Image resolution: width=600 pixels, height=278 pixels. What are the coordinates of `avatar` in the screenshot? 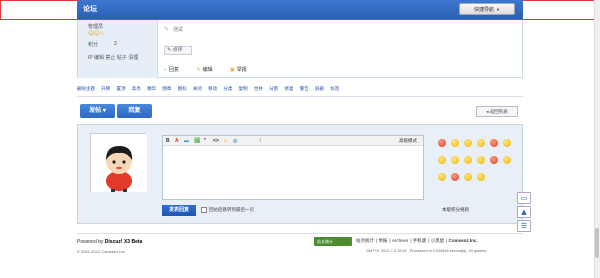 It's located at (118, 162).